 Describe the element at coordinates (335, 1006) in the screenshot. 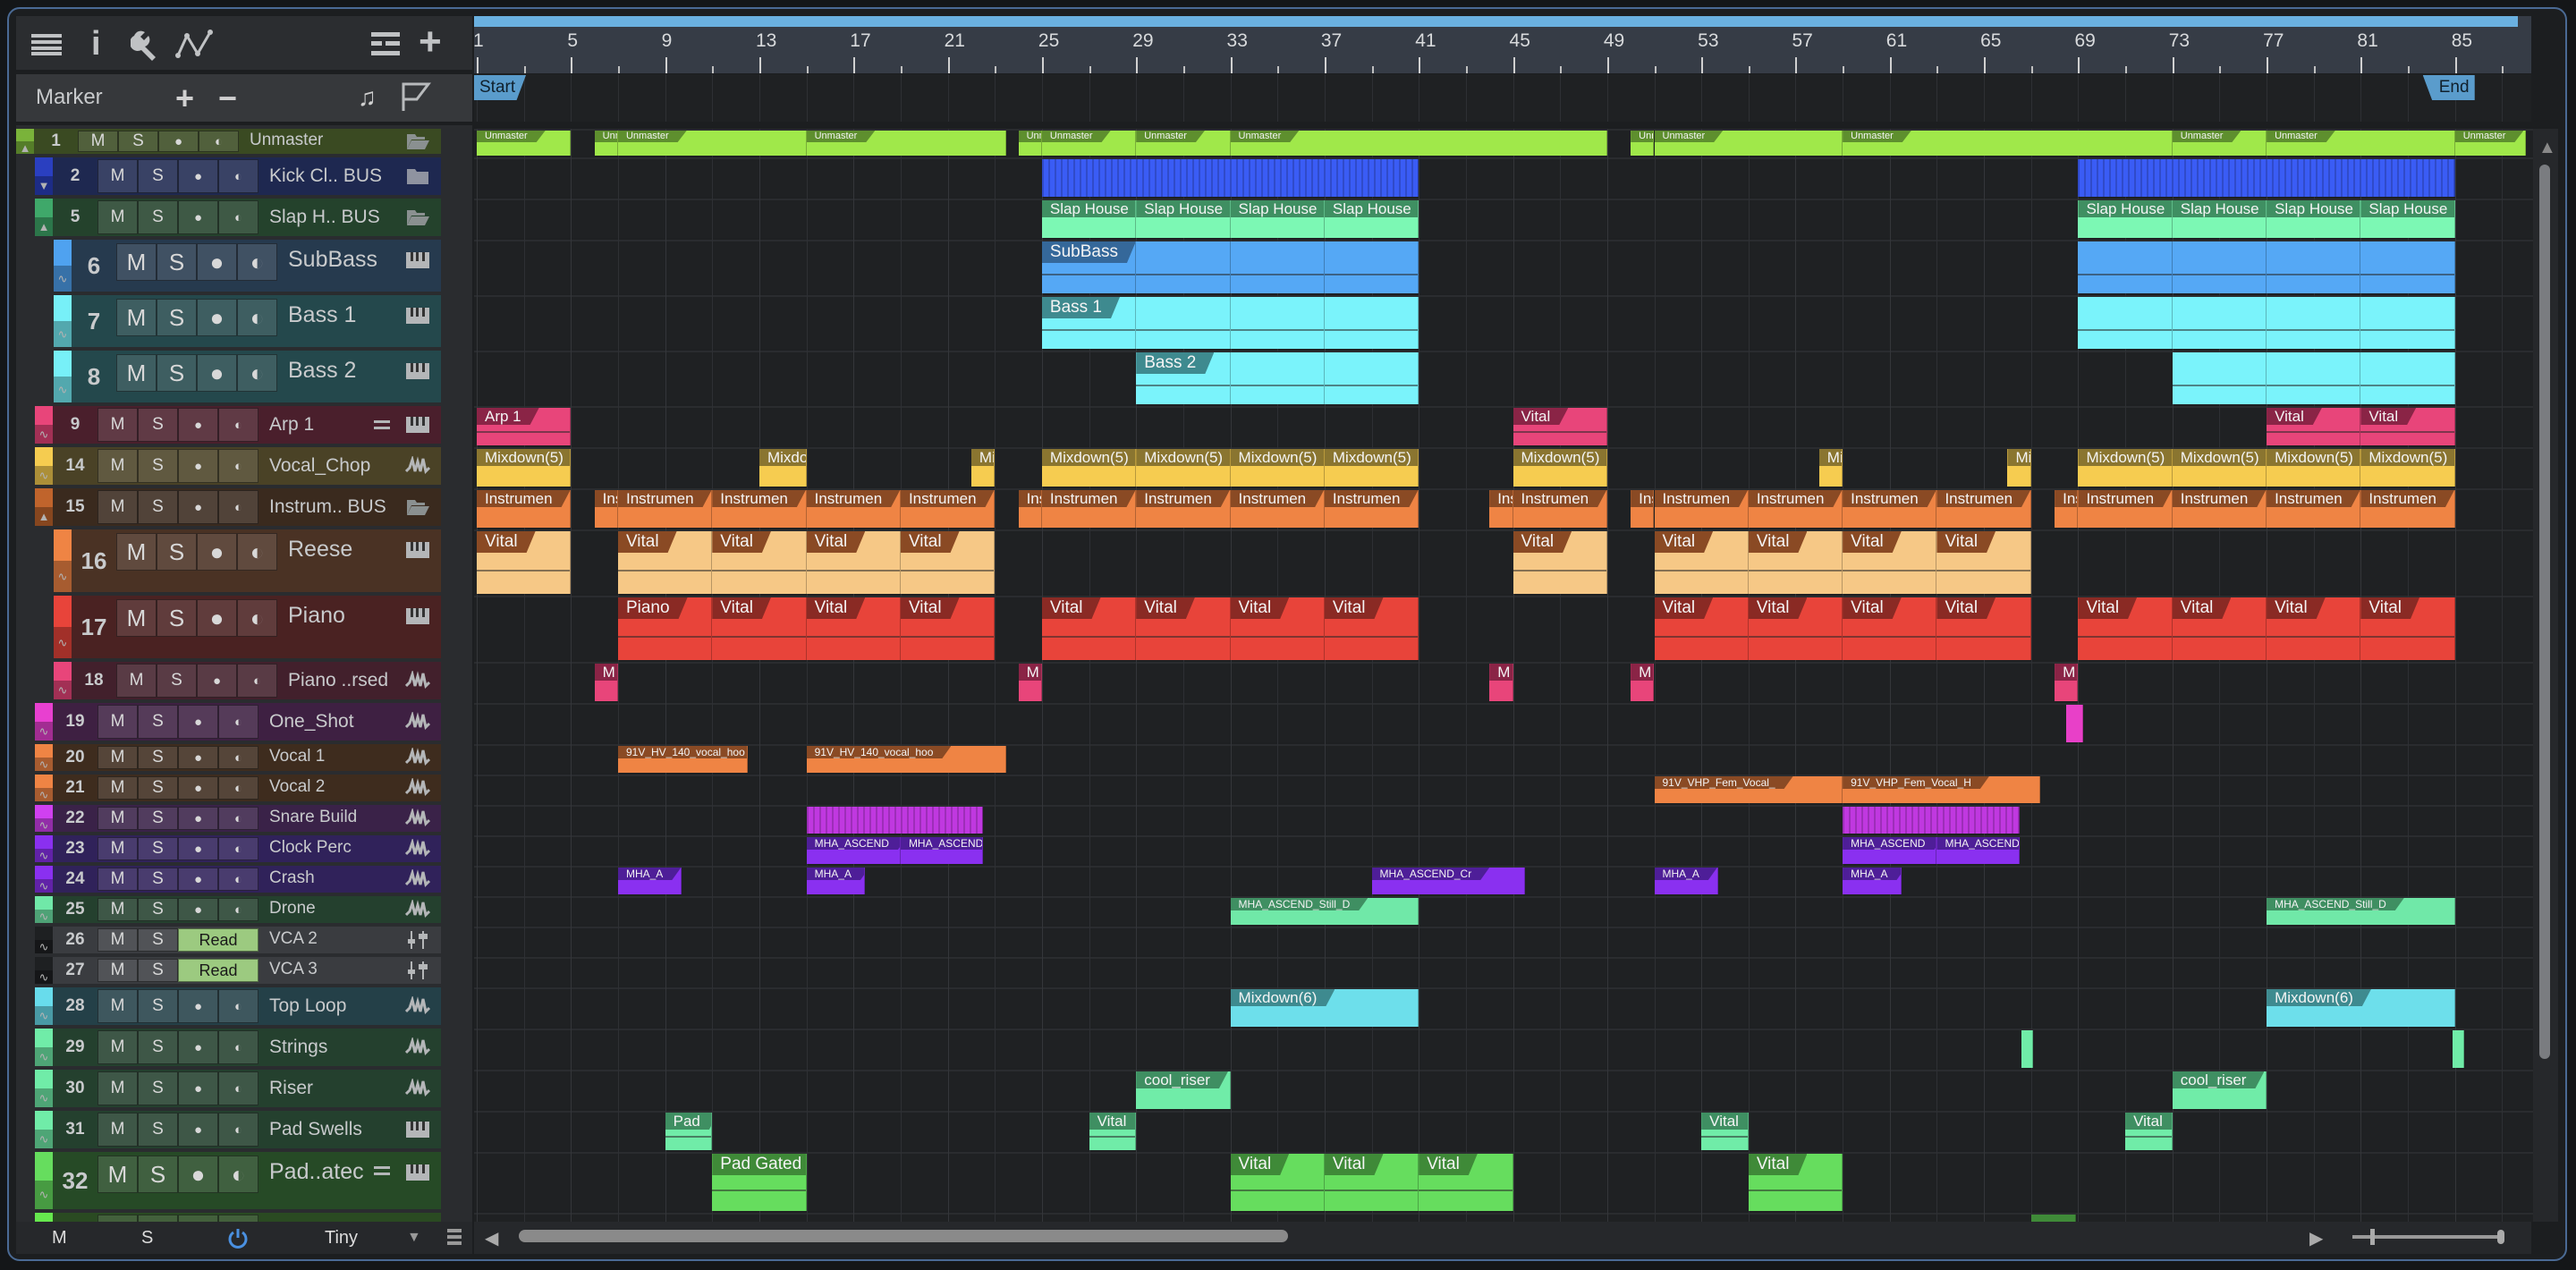

I see `track-name: Top Loop` at that location.